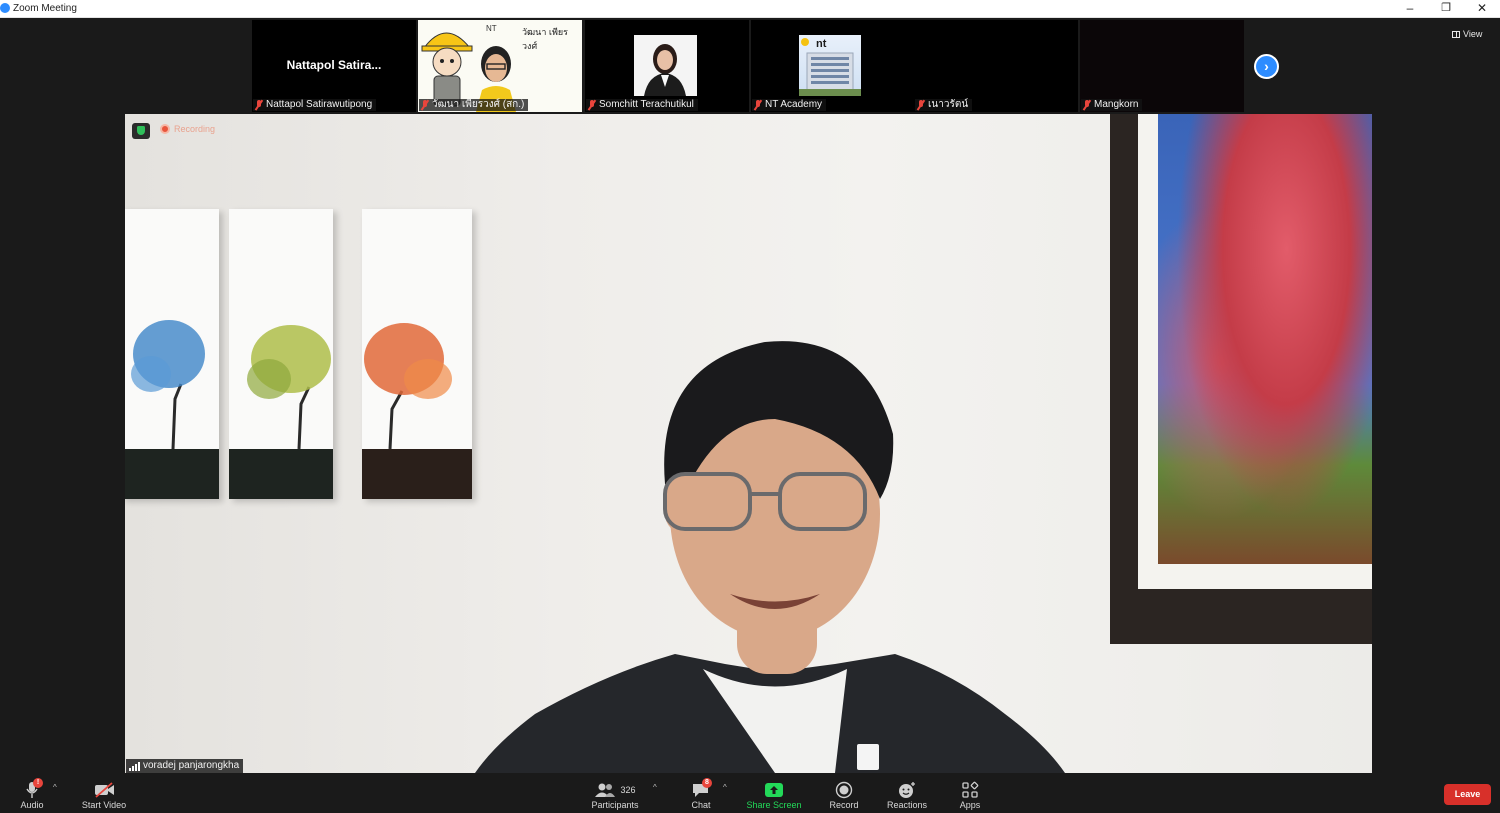 The width and height of the screenshot is (1500, 813). Describe the element at coordinates (907, 790) in the screenshot. I see `reactions-icon` at that location.